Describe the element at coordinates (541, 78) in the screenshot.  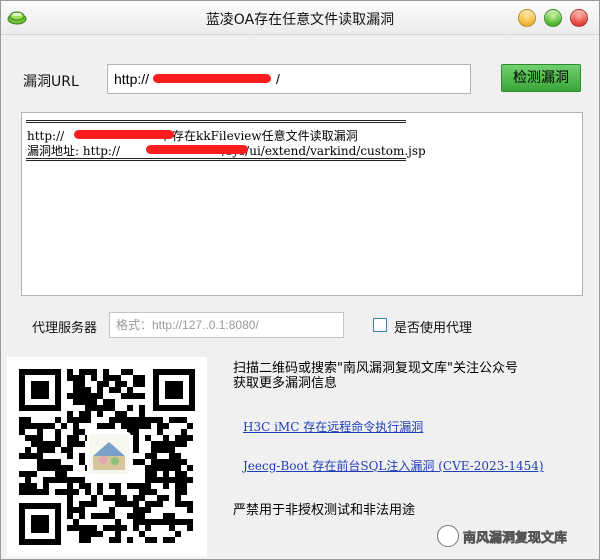
I see `detect-button: 检测漏洞` at that location.